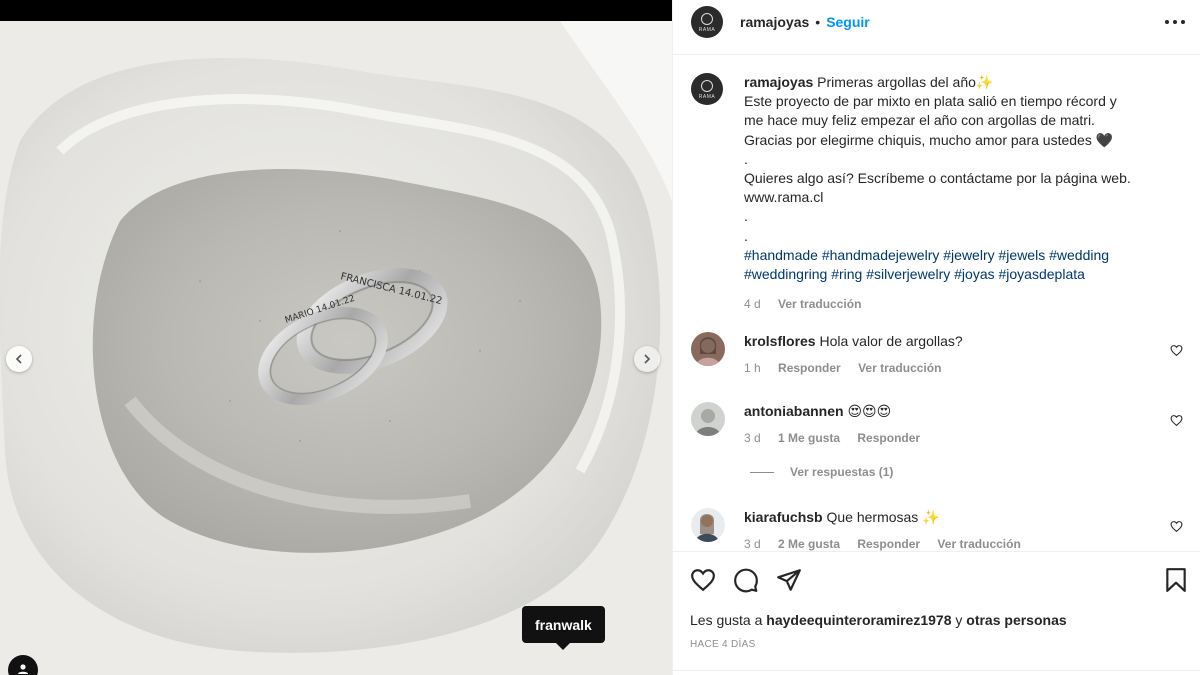 The width and height of the screenshot is (1200, 675). I want to click on hashtag-link: #handmade, so click(781, 255).